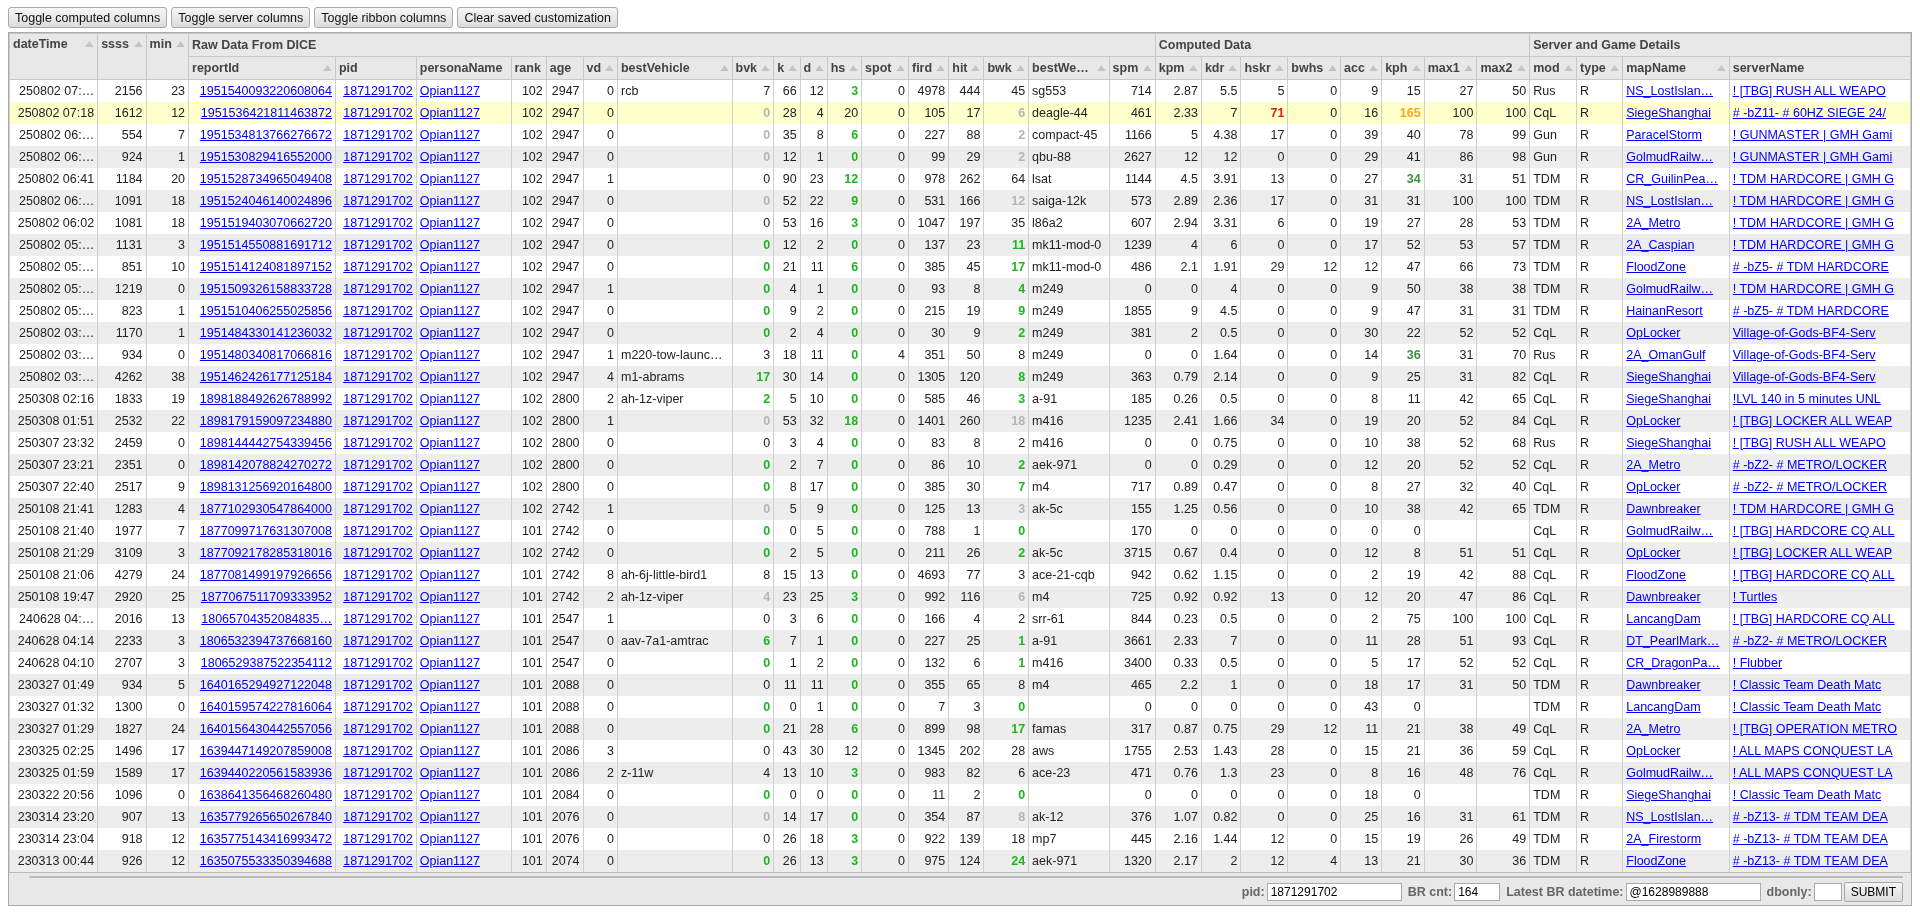  Describe the element at coordinates (960, 90) in the screenshot. I see `table-row: 250802 07:… 2156 23 1951540093220608064 1871291702 Opian1127 102 2947 0 rcb 7 66 12 3 0 4978 444 45 sg553 714 2.87 5.5 5 0 9 15 27 50 Rus R NS_LostIslan… ! [TBG] RUSH ALL WEAPO` at that location.